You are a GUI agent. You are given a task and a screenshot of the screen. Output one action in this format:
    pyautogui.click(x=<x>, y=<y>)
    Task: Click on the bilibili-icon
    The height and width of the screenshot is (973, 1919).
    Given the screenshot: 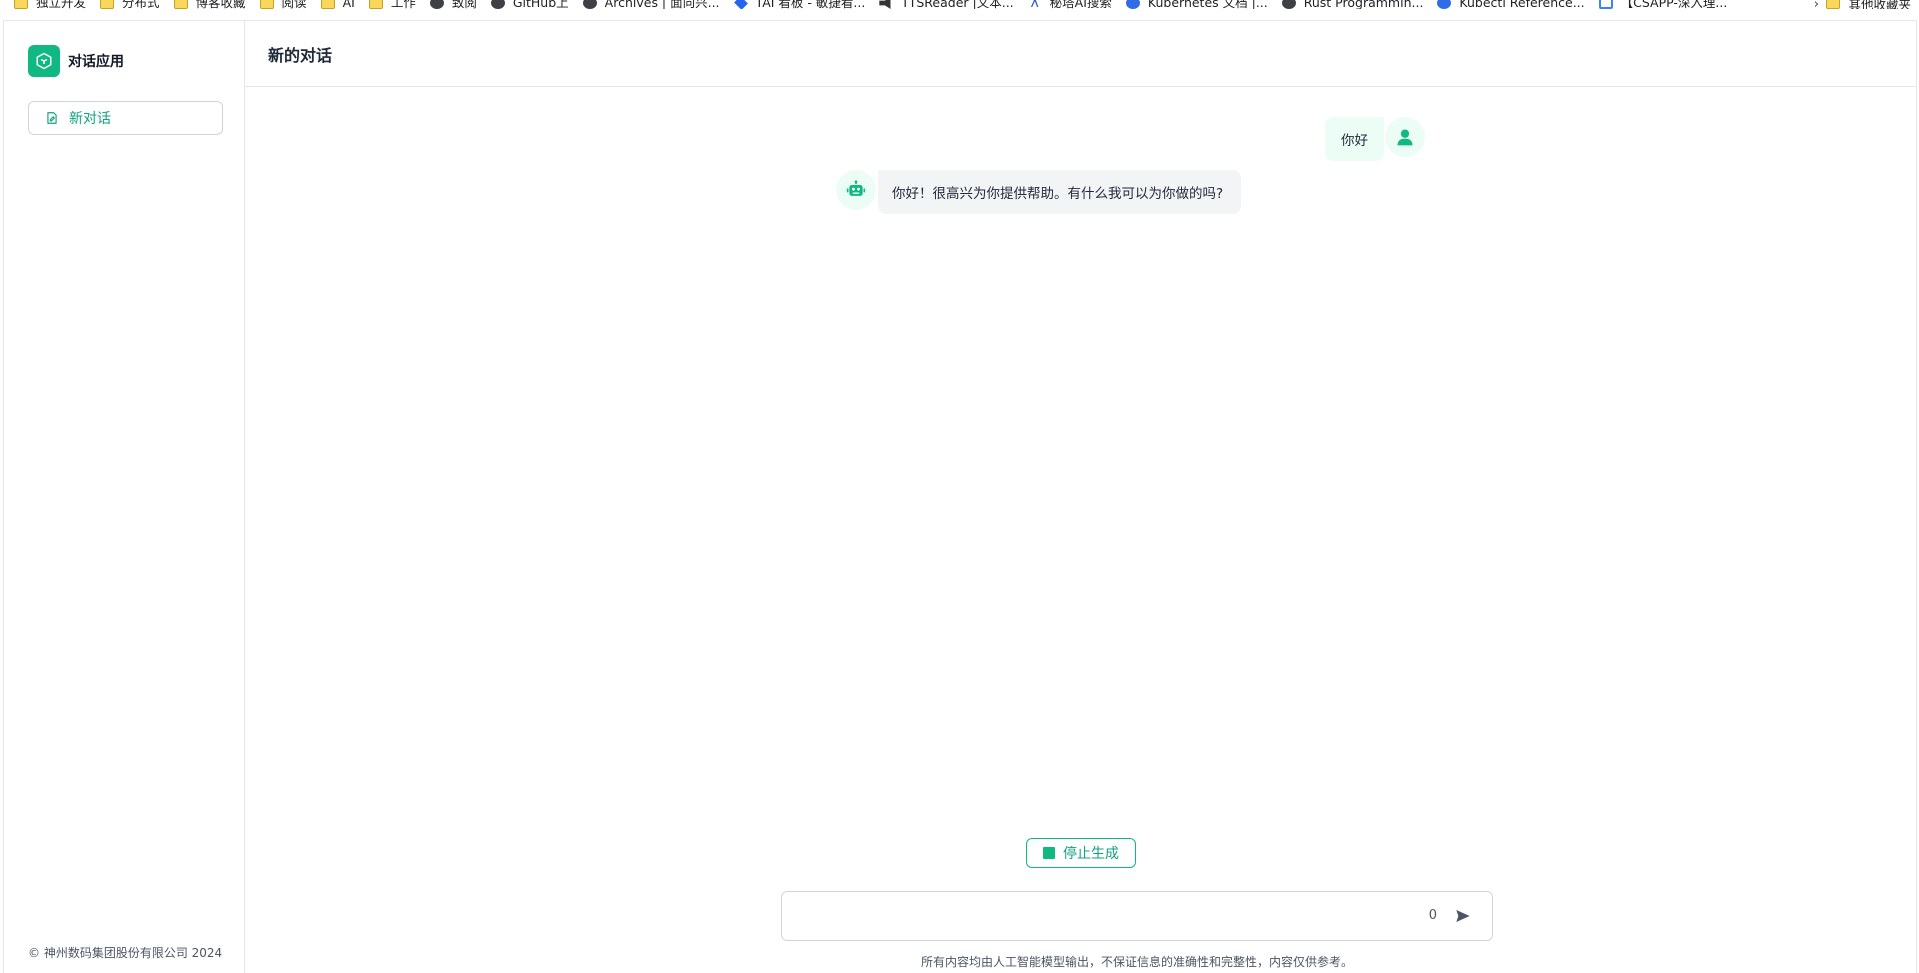 What is the action you would take?
    pyautogui.click(x=1605, y=4)
    